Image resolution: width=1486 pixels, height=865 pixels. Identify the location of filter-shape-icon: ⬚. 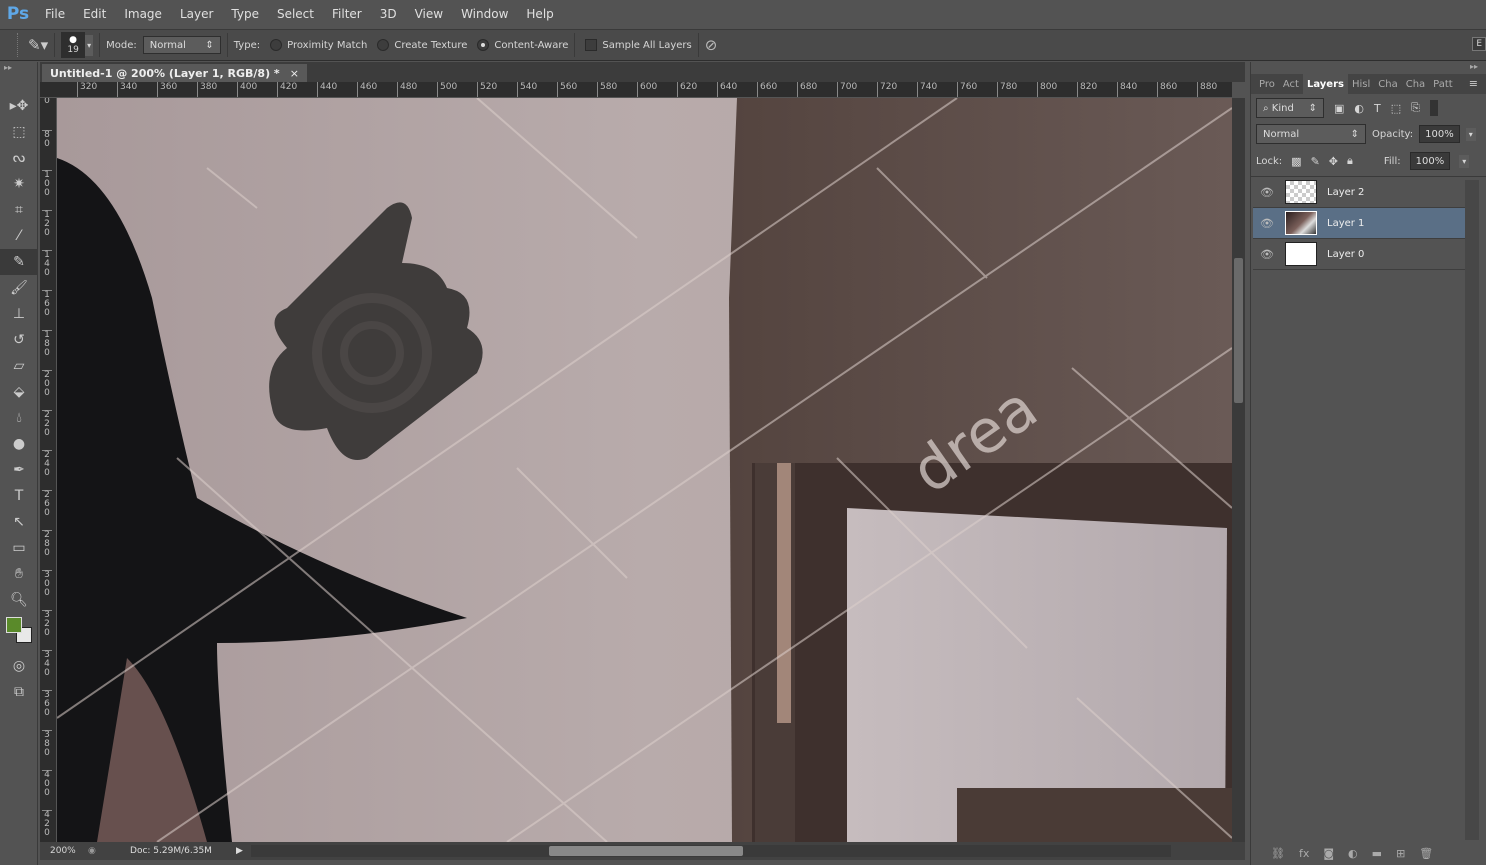
(1396, 108).